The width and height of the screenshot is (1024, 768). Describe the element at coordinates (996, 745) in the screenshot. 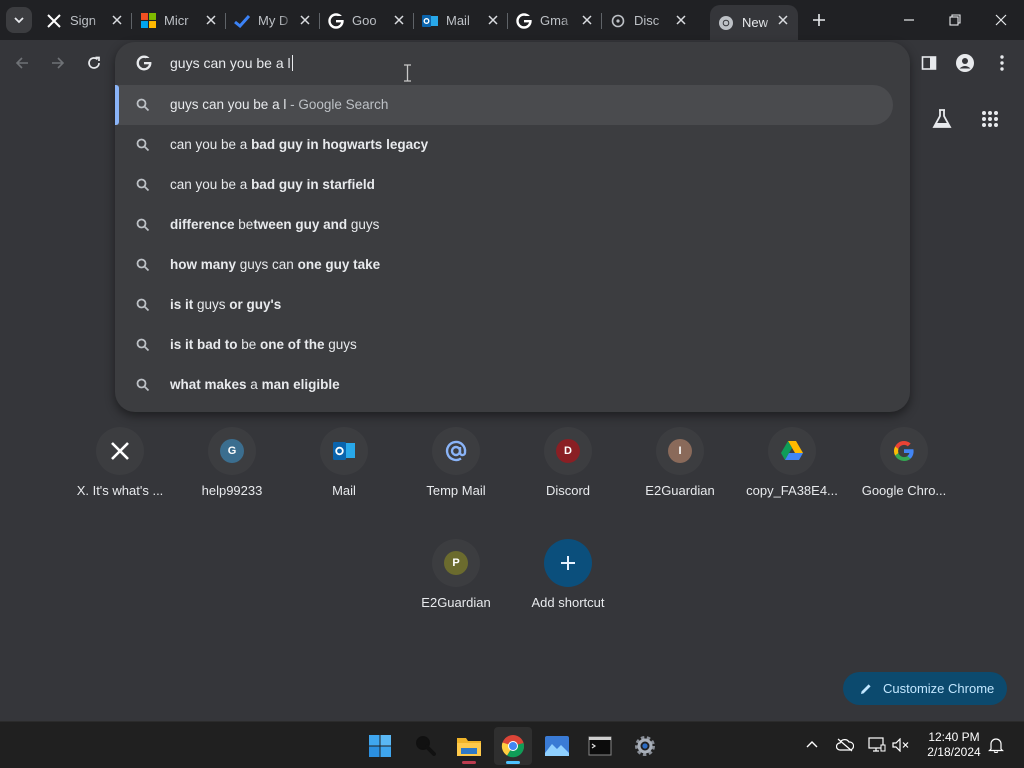

I see `notifications-button` at that location.